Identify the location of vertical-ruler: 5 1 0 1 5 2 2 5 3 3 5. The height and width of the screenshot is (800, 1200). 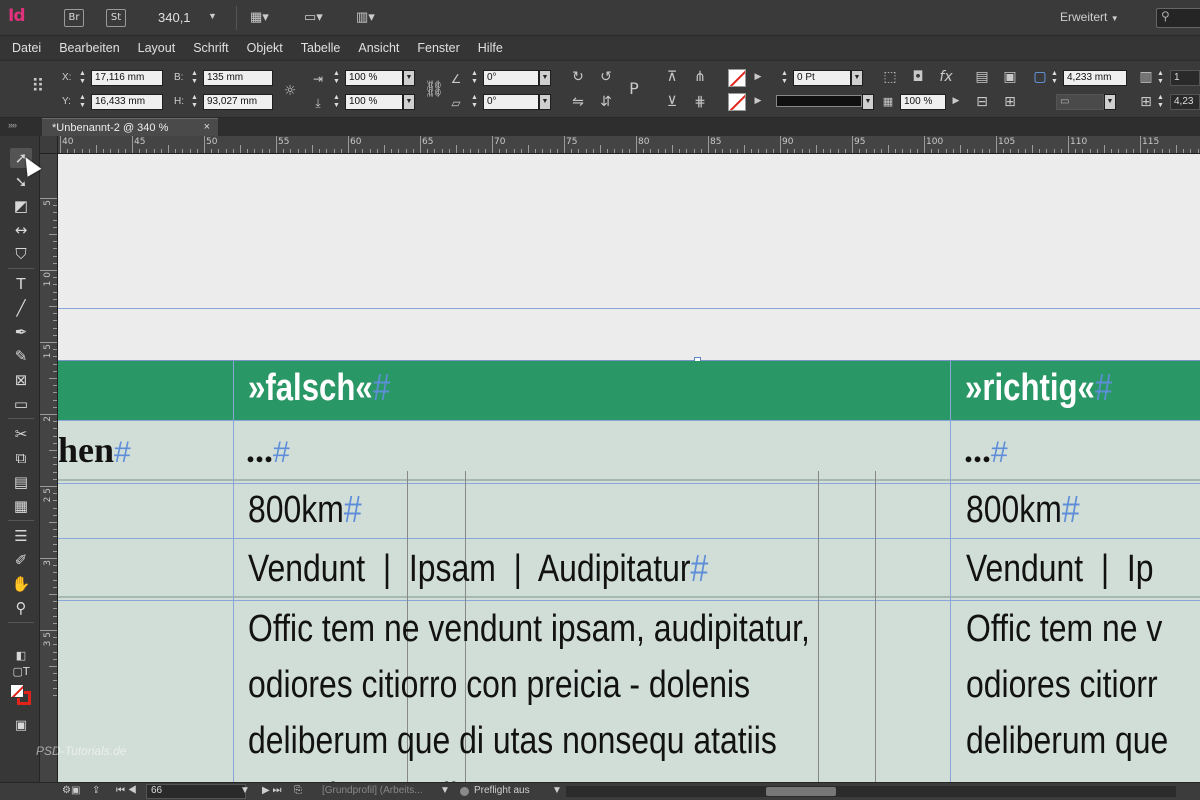
(49, 468).